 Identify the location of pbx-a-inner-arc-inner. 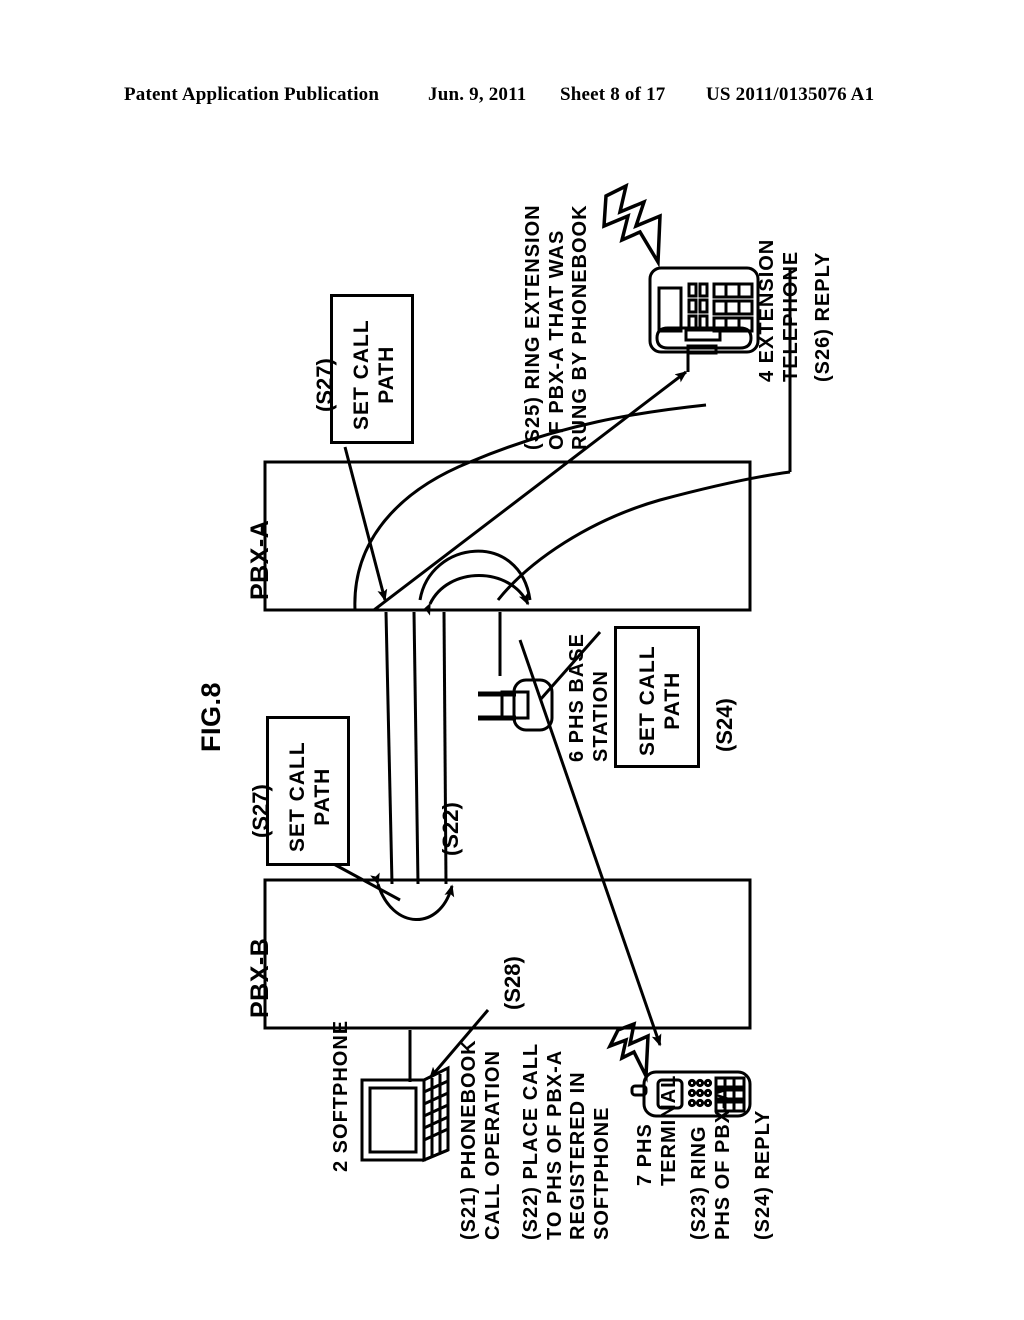
(475, 595).